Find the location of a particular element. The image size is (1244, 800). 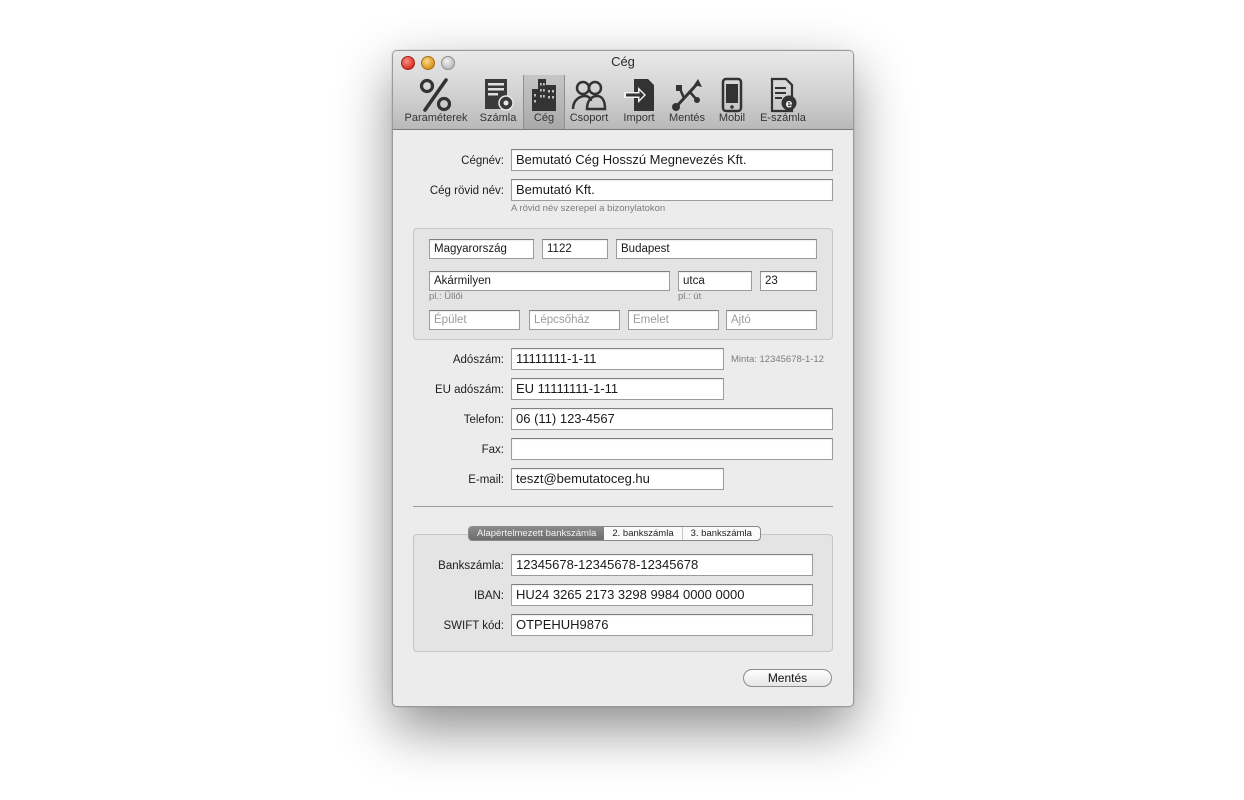

tab-mentes: Mentés is located at coordinates (687, 102).